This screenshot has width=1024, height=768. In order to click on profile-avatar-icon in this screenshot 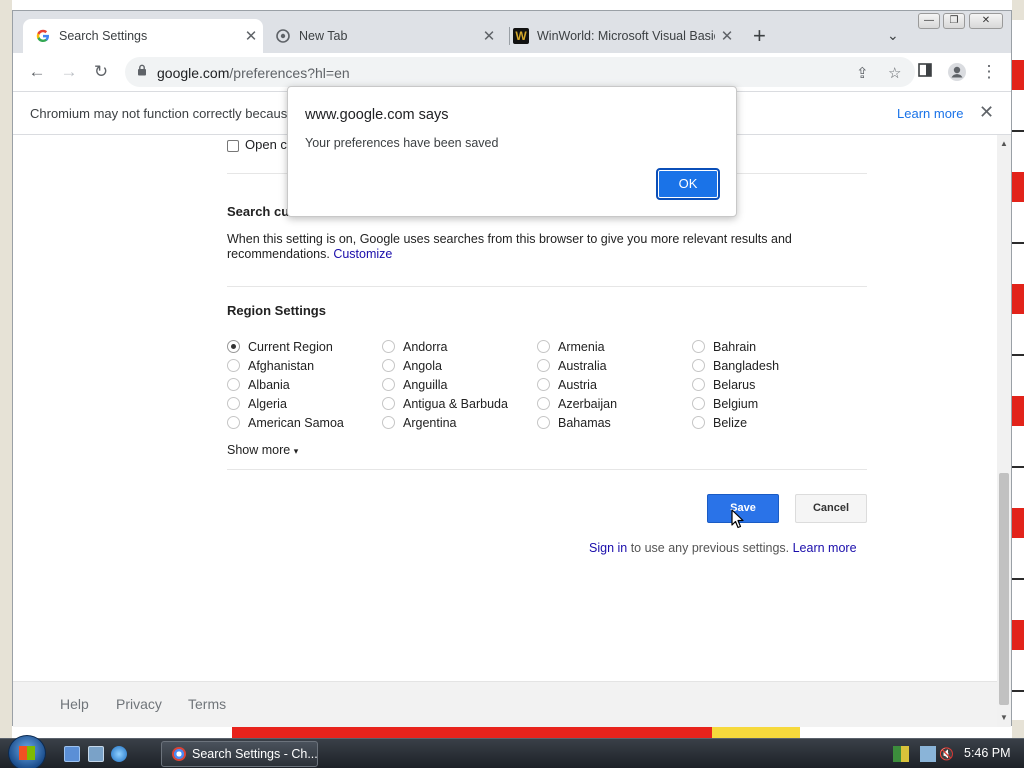, I will do `click(957, 72)`.